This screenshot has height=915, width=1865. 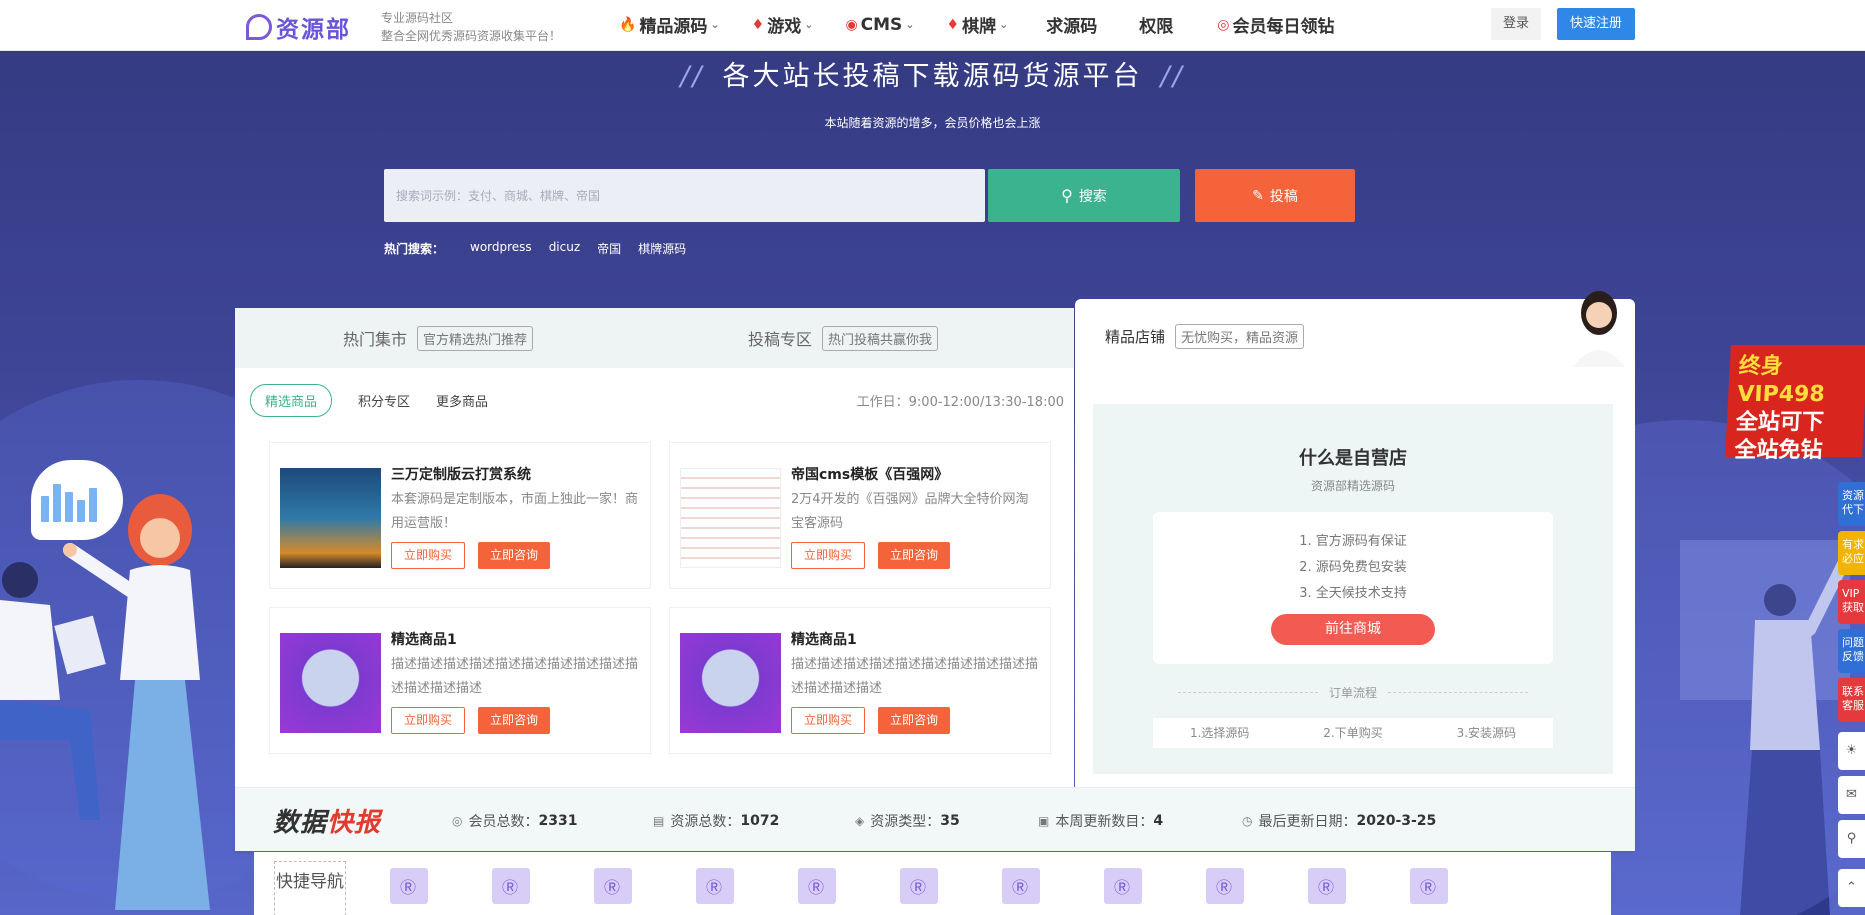 What do you see at coordinates (1275, 25) in the screenshot?
I see `nav-item-daily-diamond: ◎ 会员每日领钻` at bounding box center [1275, 25].